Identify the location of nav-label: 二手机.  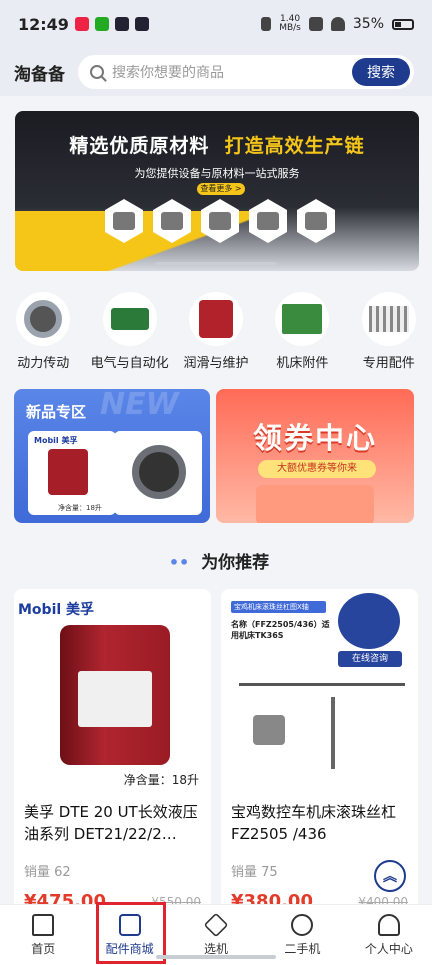
(302, 948).